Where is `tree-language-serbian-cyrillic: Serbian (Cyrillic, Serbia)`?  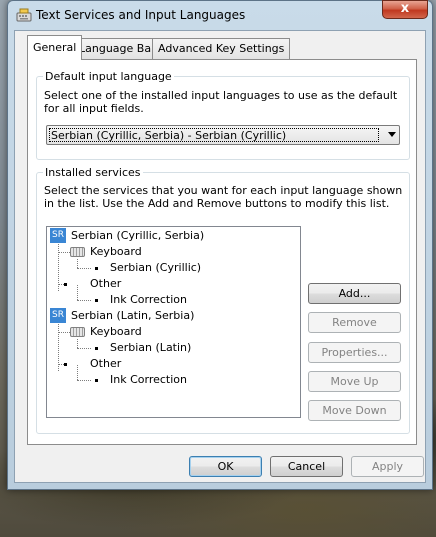 tree-language-serbian-cyrillic: Serbian (Cyrillic, Serbia) is located at coordinates (137, 236).